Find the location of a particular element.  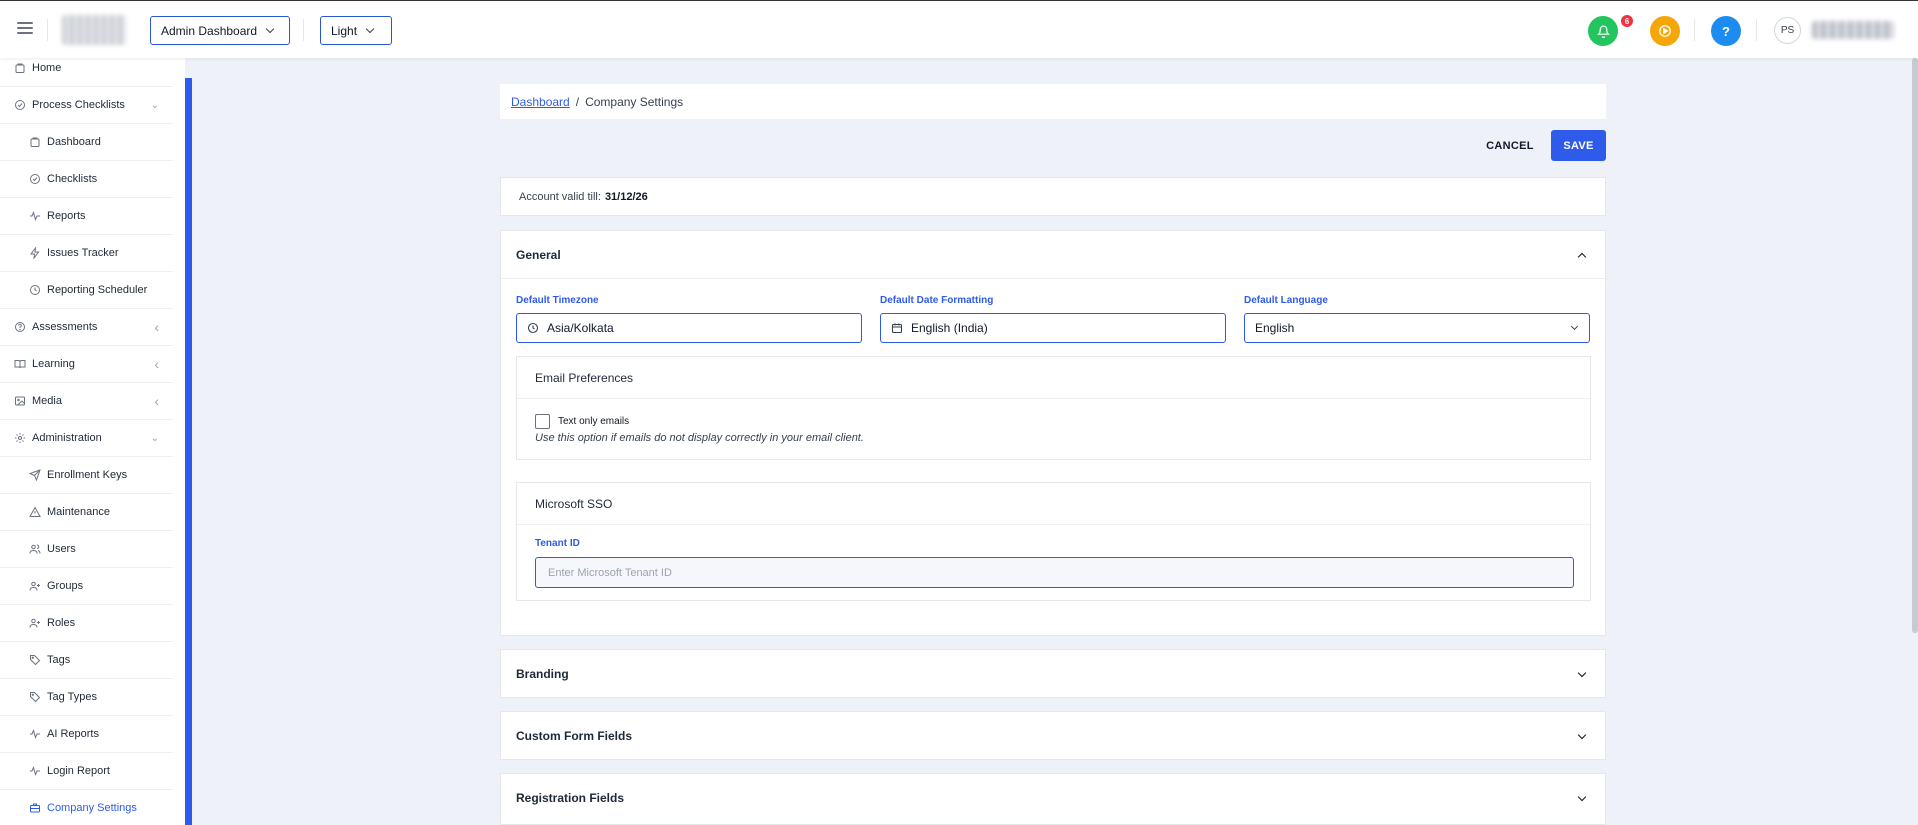

bell-icon is located at coordinates (1603, 31).